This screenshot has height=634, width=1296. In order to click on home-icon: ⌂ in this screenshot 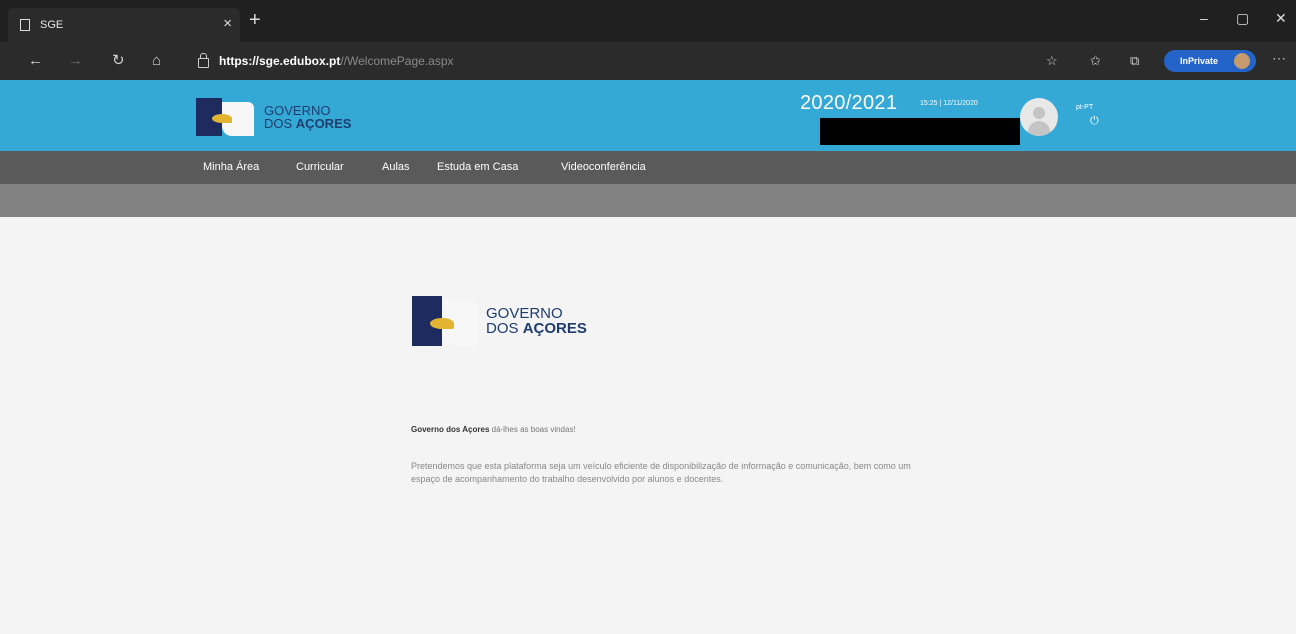, I will do `click(156, 61)`.